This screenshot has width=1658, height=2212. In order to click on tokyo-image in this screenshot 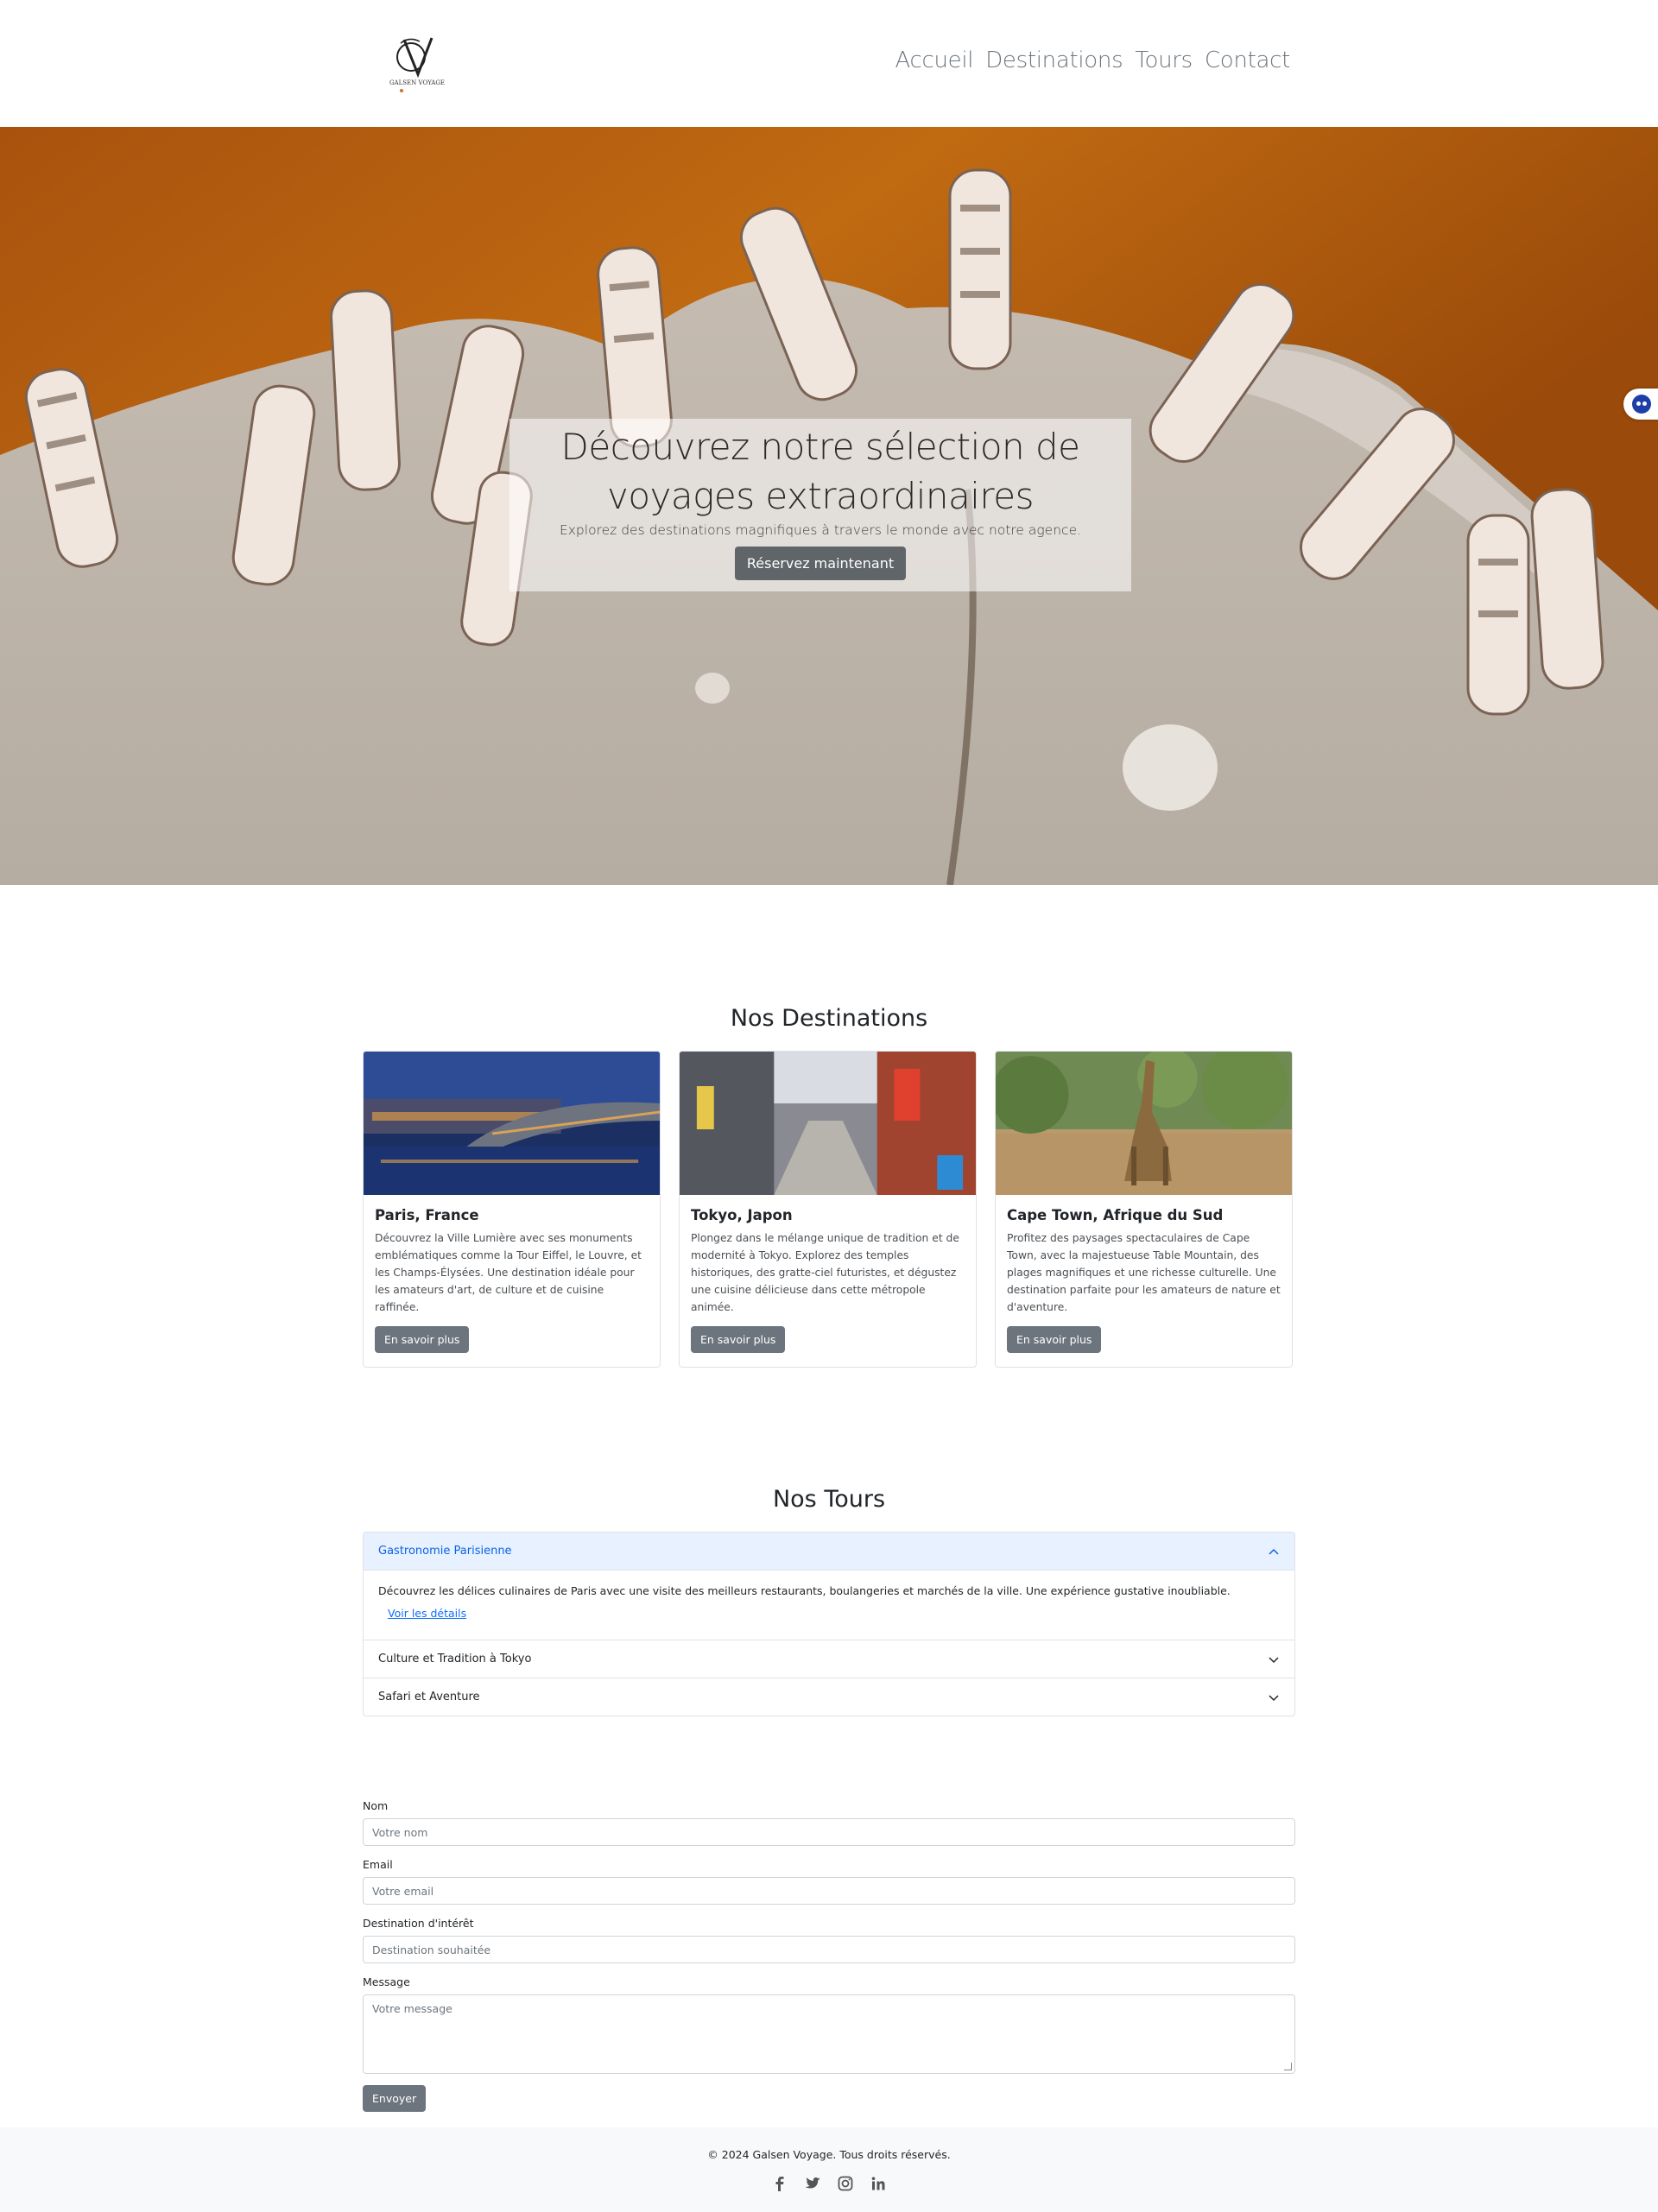, I will do `click(828, 1123)`.